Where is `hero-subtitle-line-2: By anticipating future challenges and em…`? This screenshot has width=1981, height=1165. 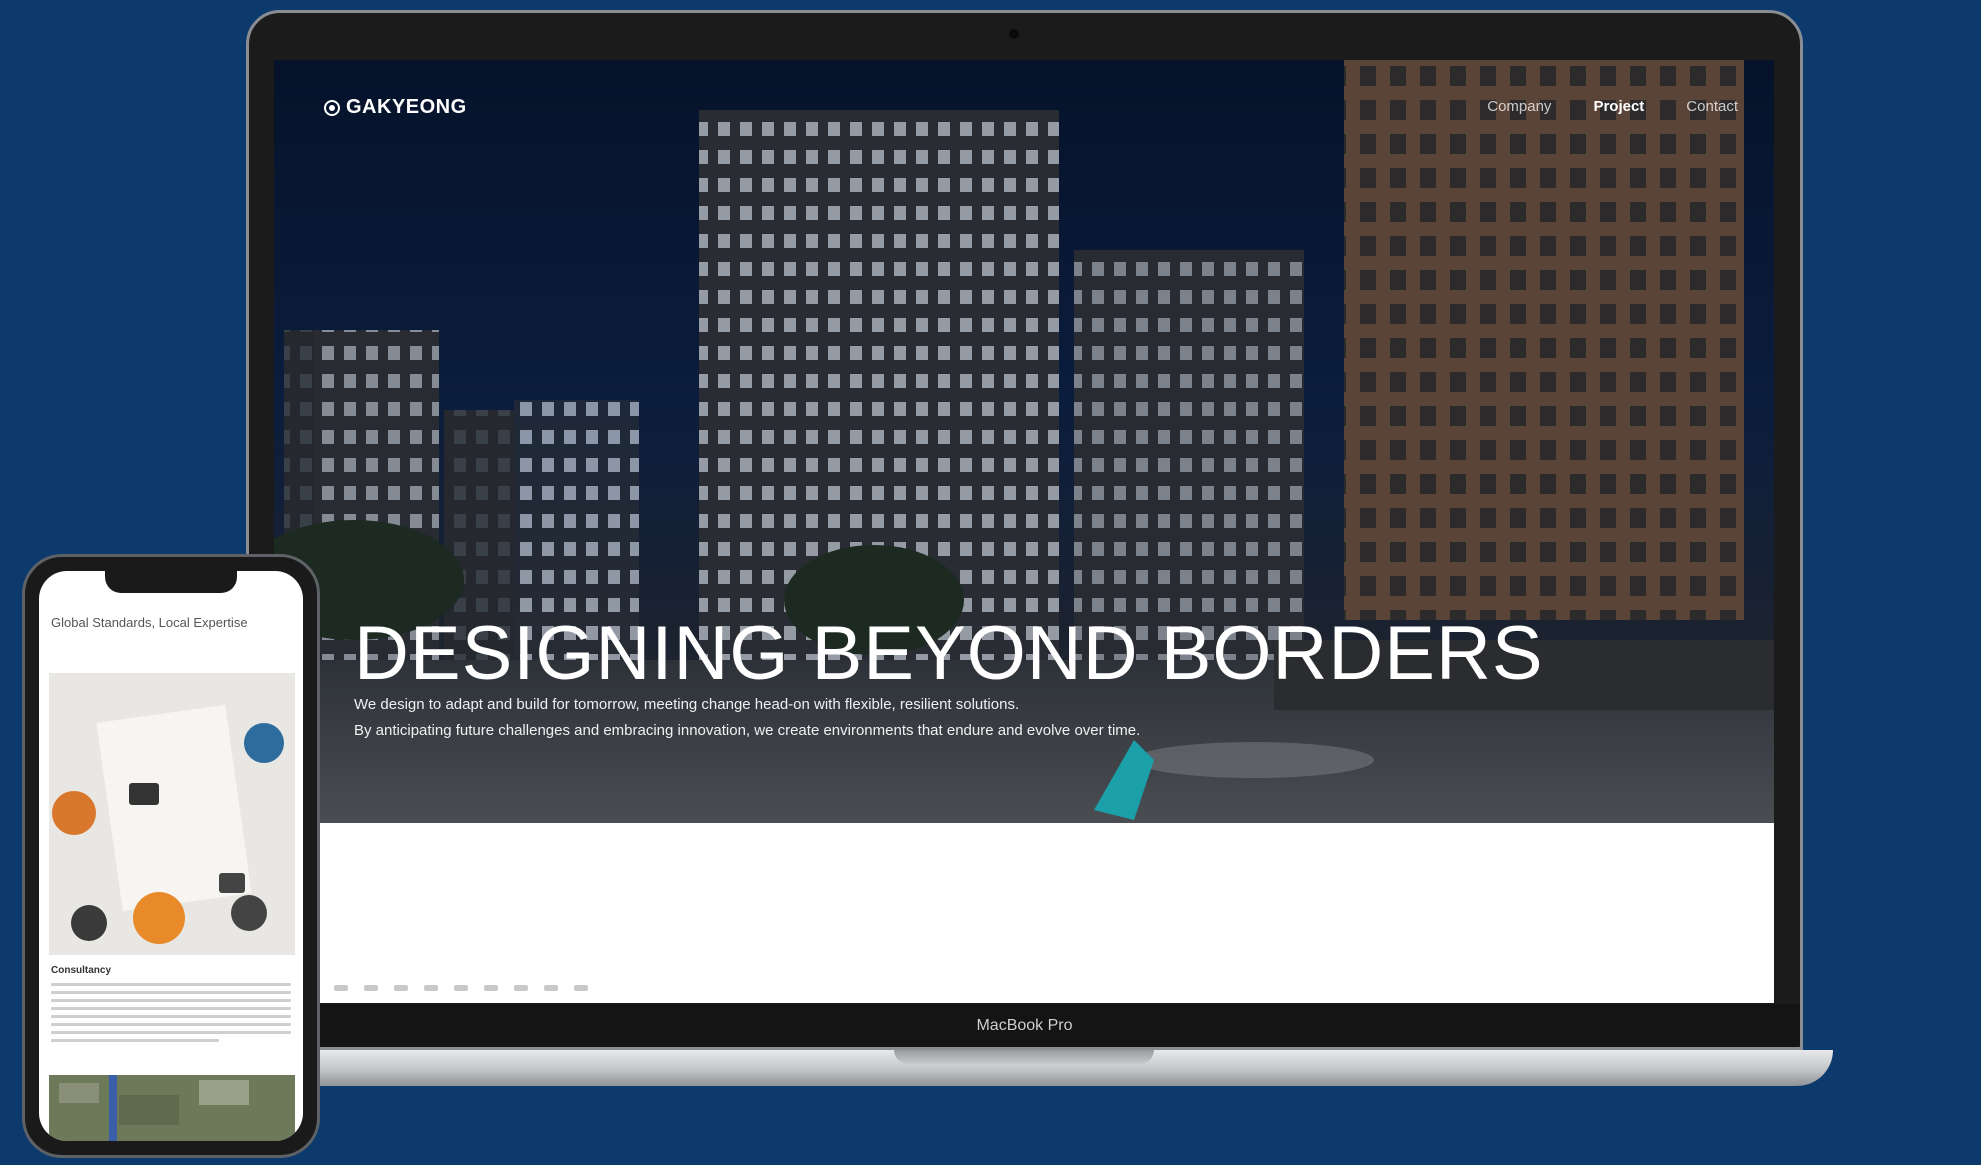
hero-subtitle-line-2: By anticipating future challenges and em… is located at coordinates (747, 730).